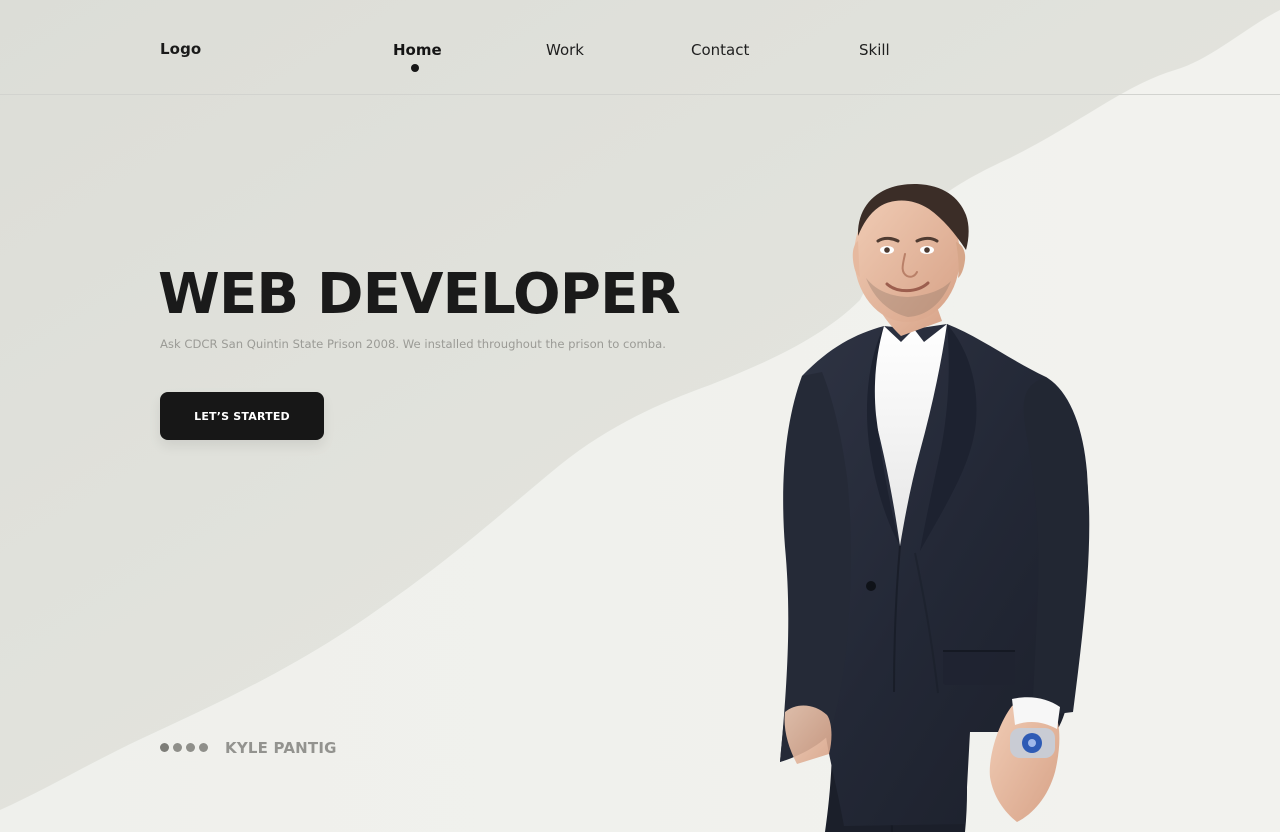 The width and height of the screenshot is (1280, 832). Describe the element at coordinates (415, 68) in the screenshot. I see `active-indicator-dot` at that location.